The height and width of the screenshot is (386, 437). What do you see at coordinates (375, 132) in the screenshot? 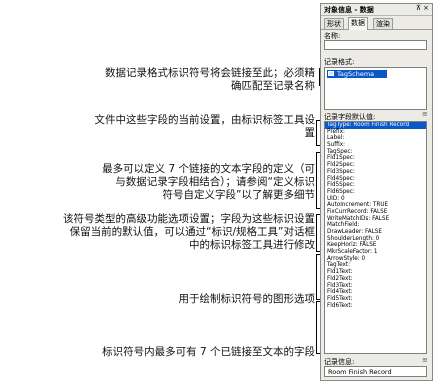
I see `record-default-row: Prefix:` at bounding box center [375, 132].